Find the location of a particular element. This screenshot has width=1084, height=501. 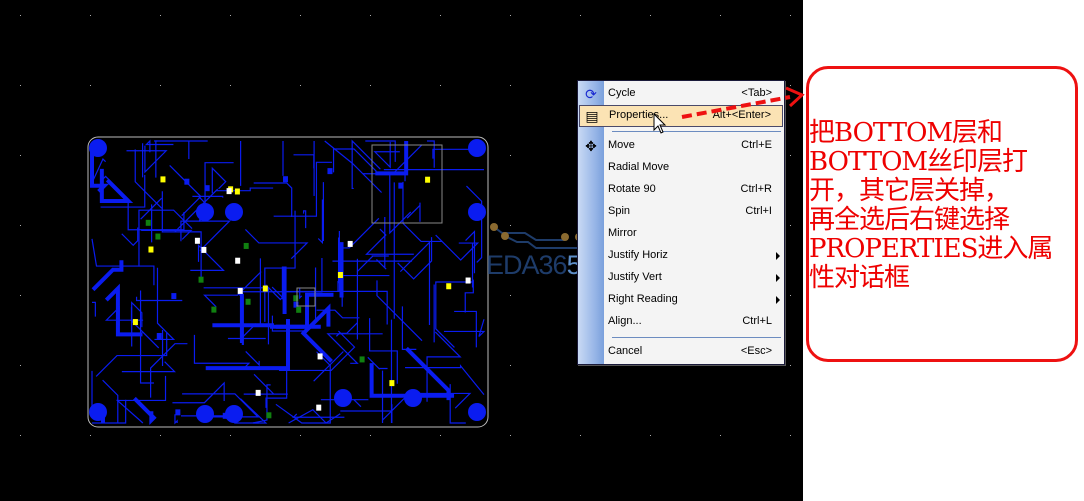

properties-icon: ▤ is located at coordinates (592, 116).